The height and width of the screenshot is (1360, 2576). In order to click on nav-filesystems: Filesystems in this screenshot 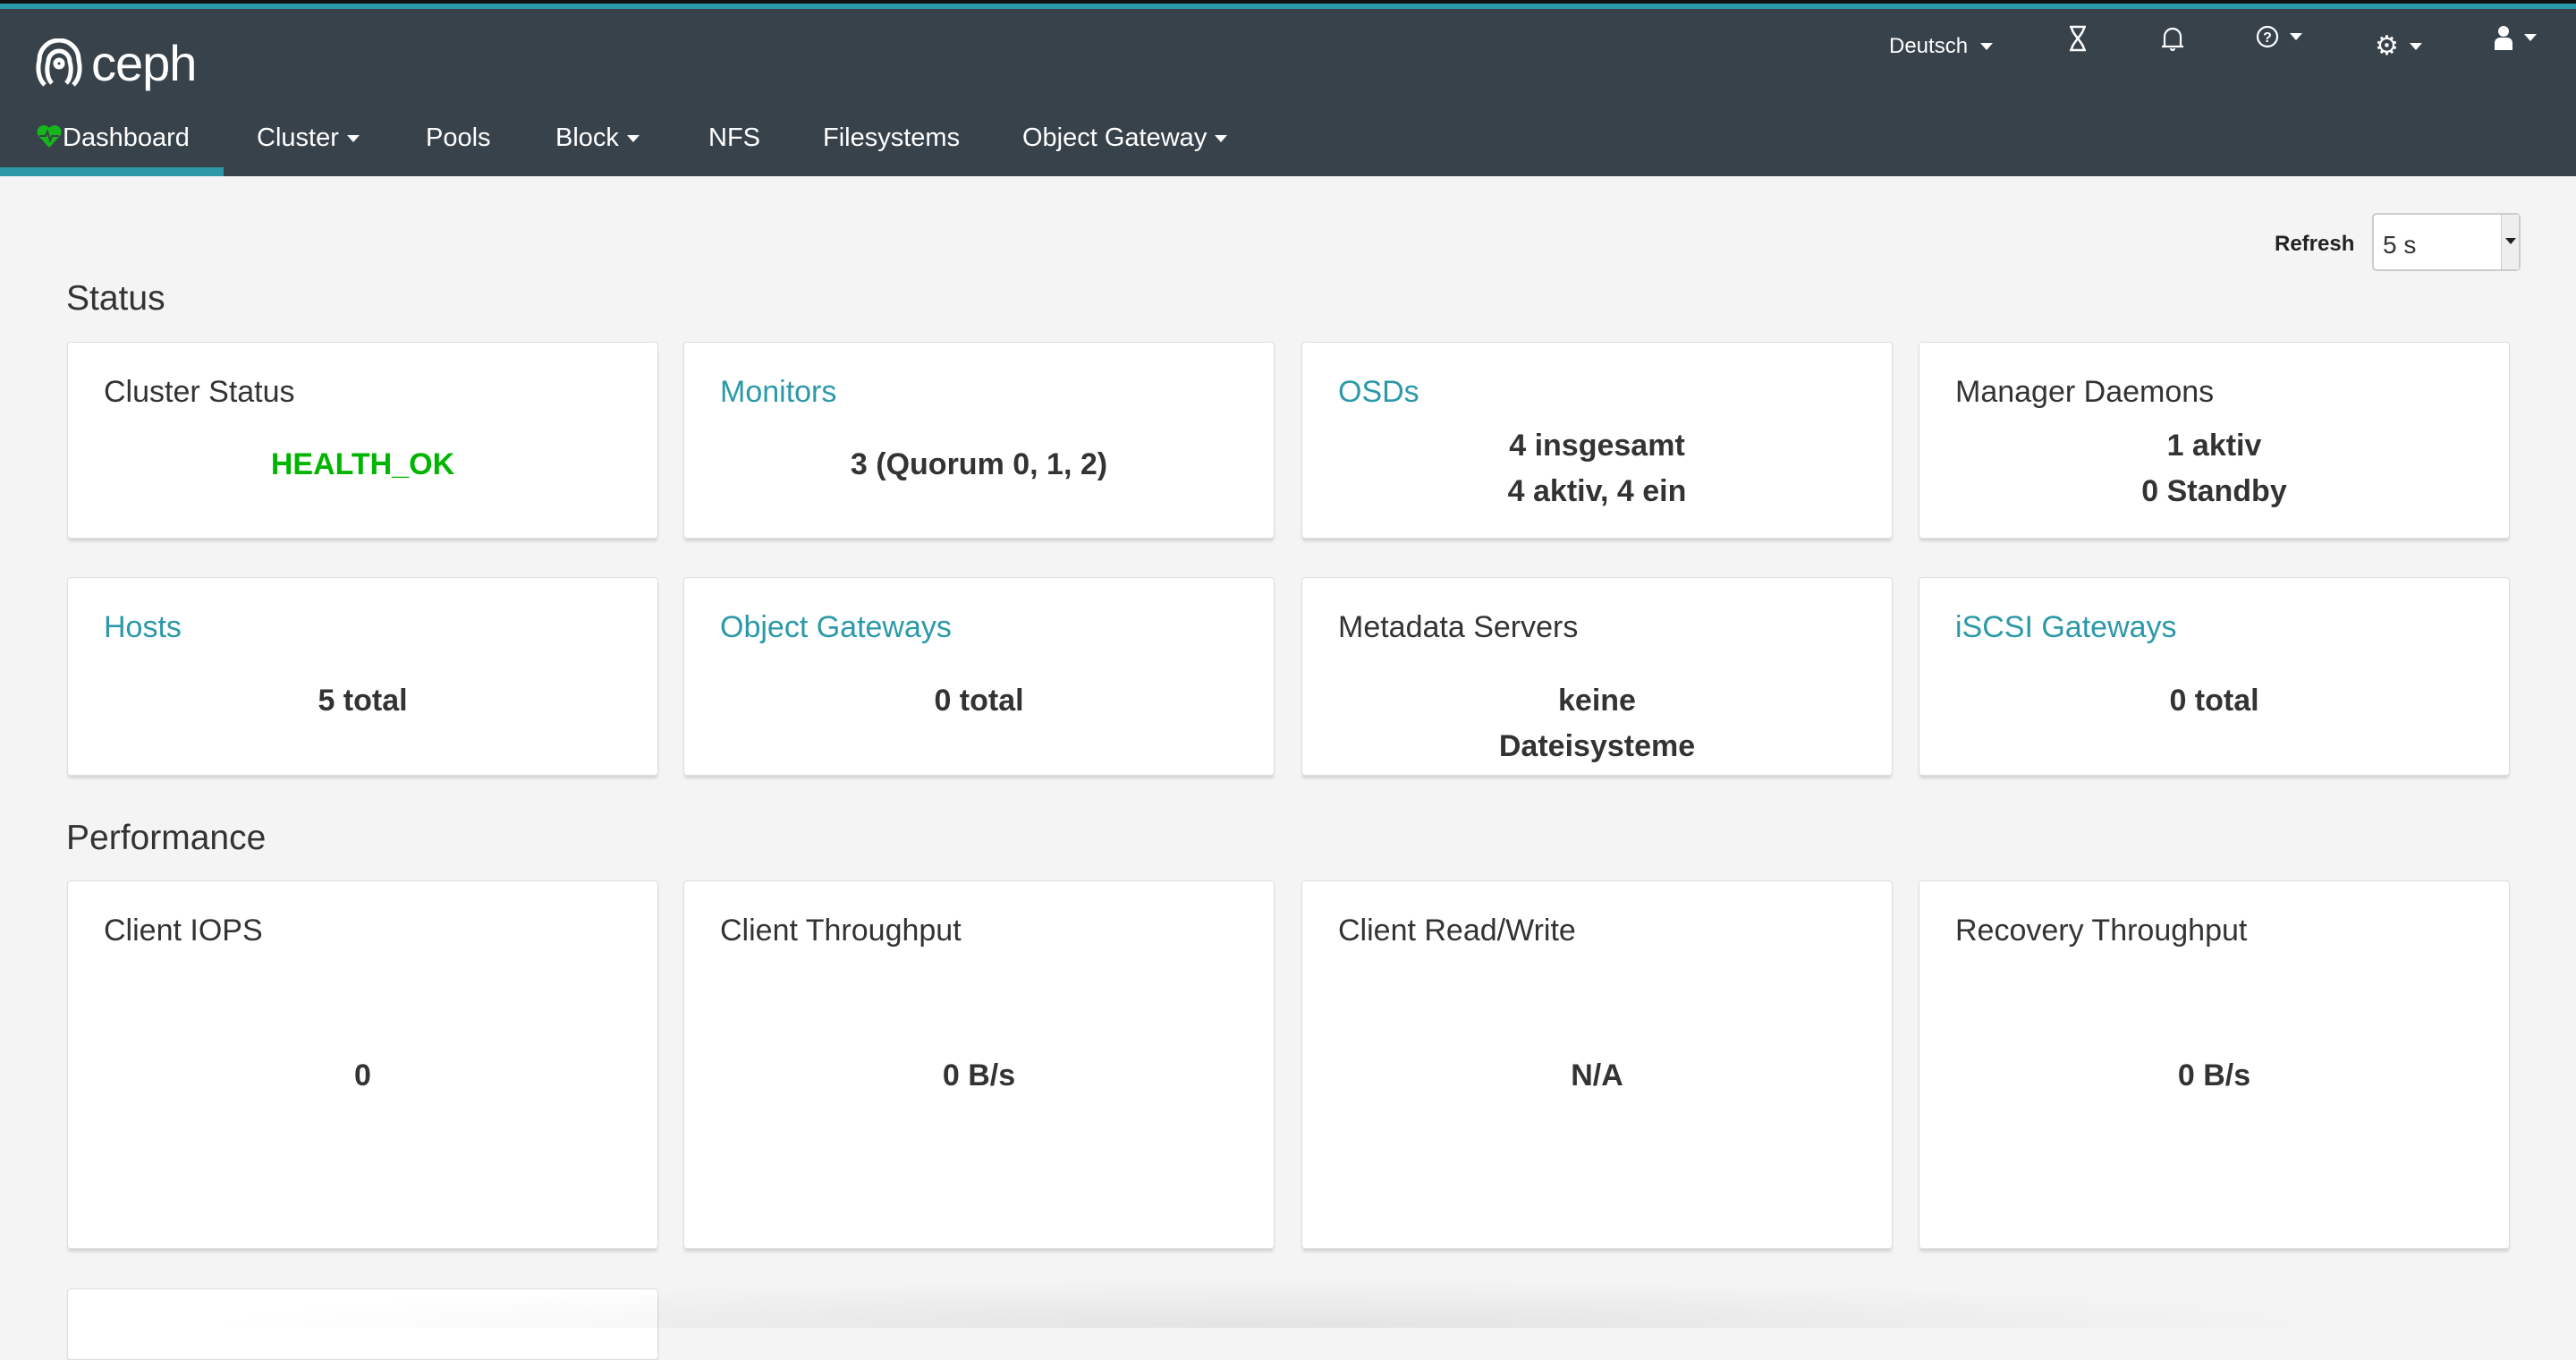, I will do `click(891, 144)`.